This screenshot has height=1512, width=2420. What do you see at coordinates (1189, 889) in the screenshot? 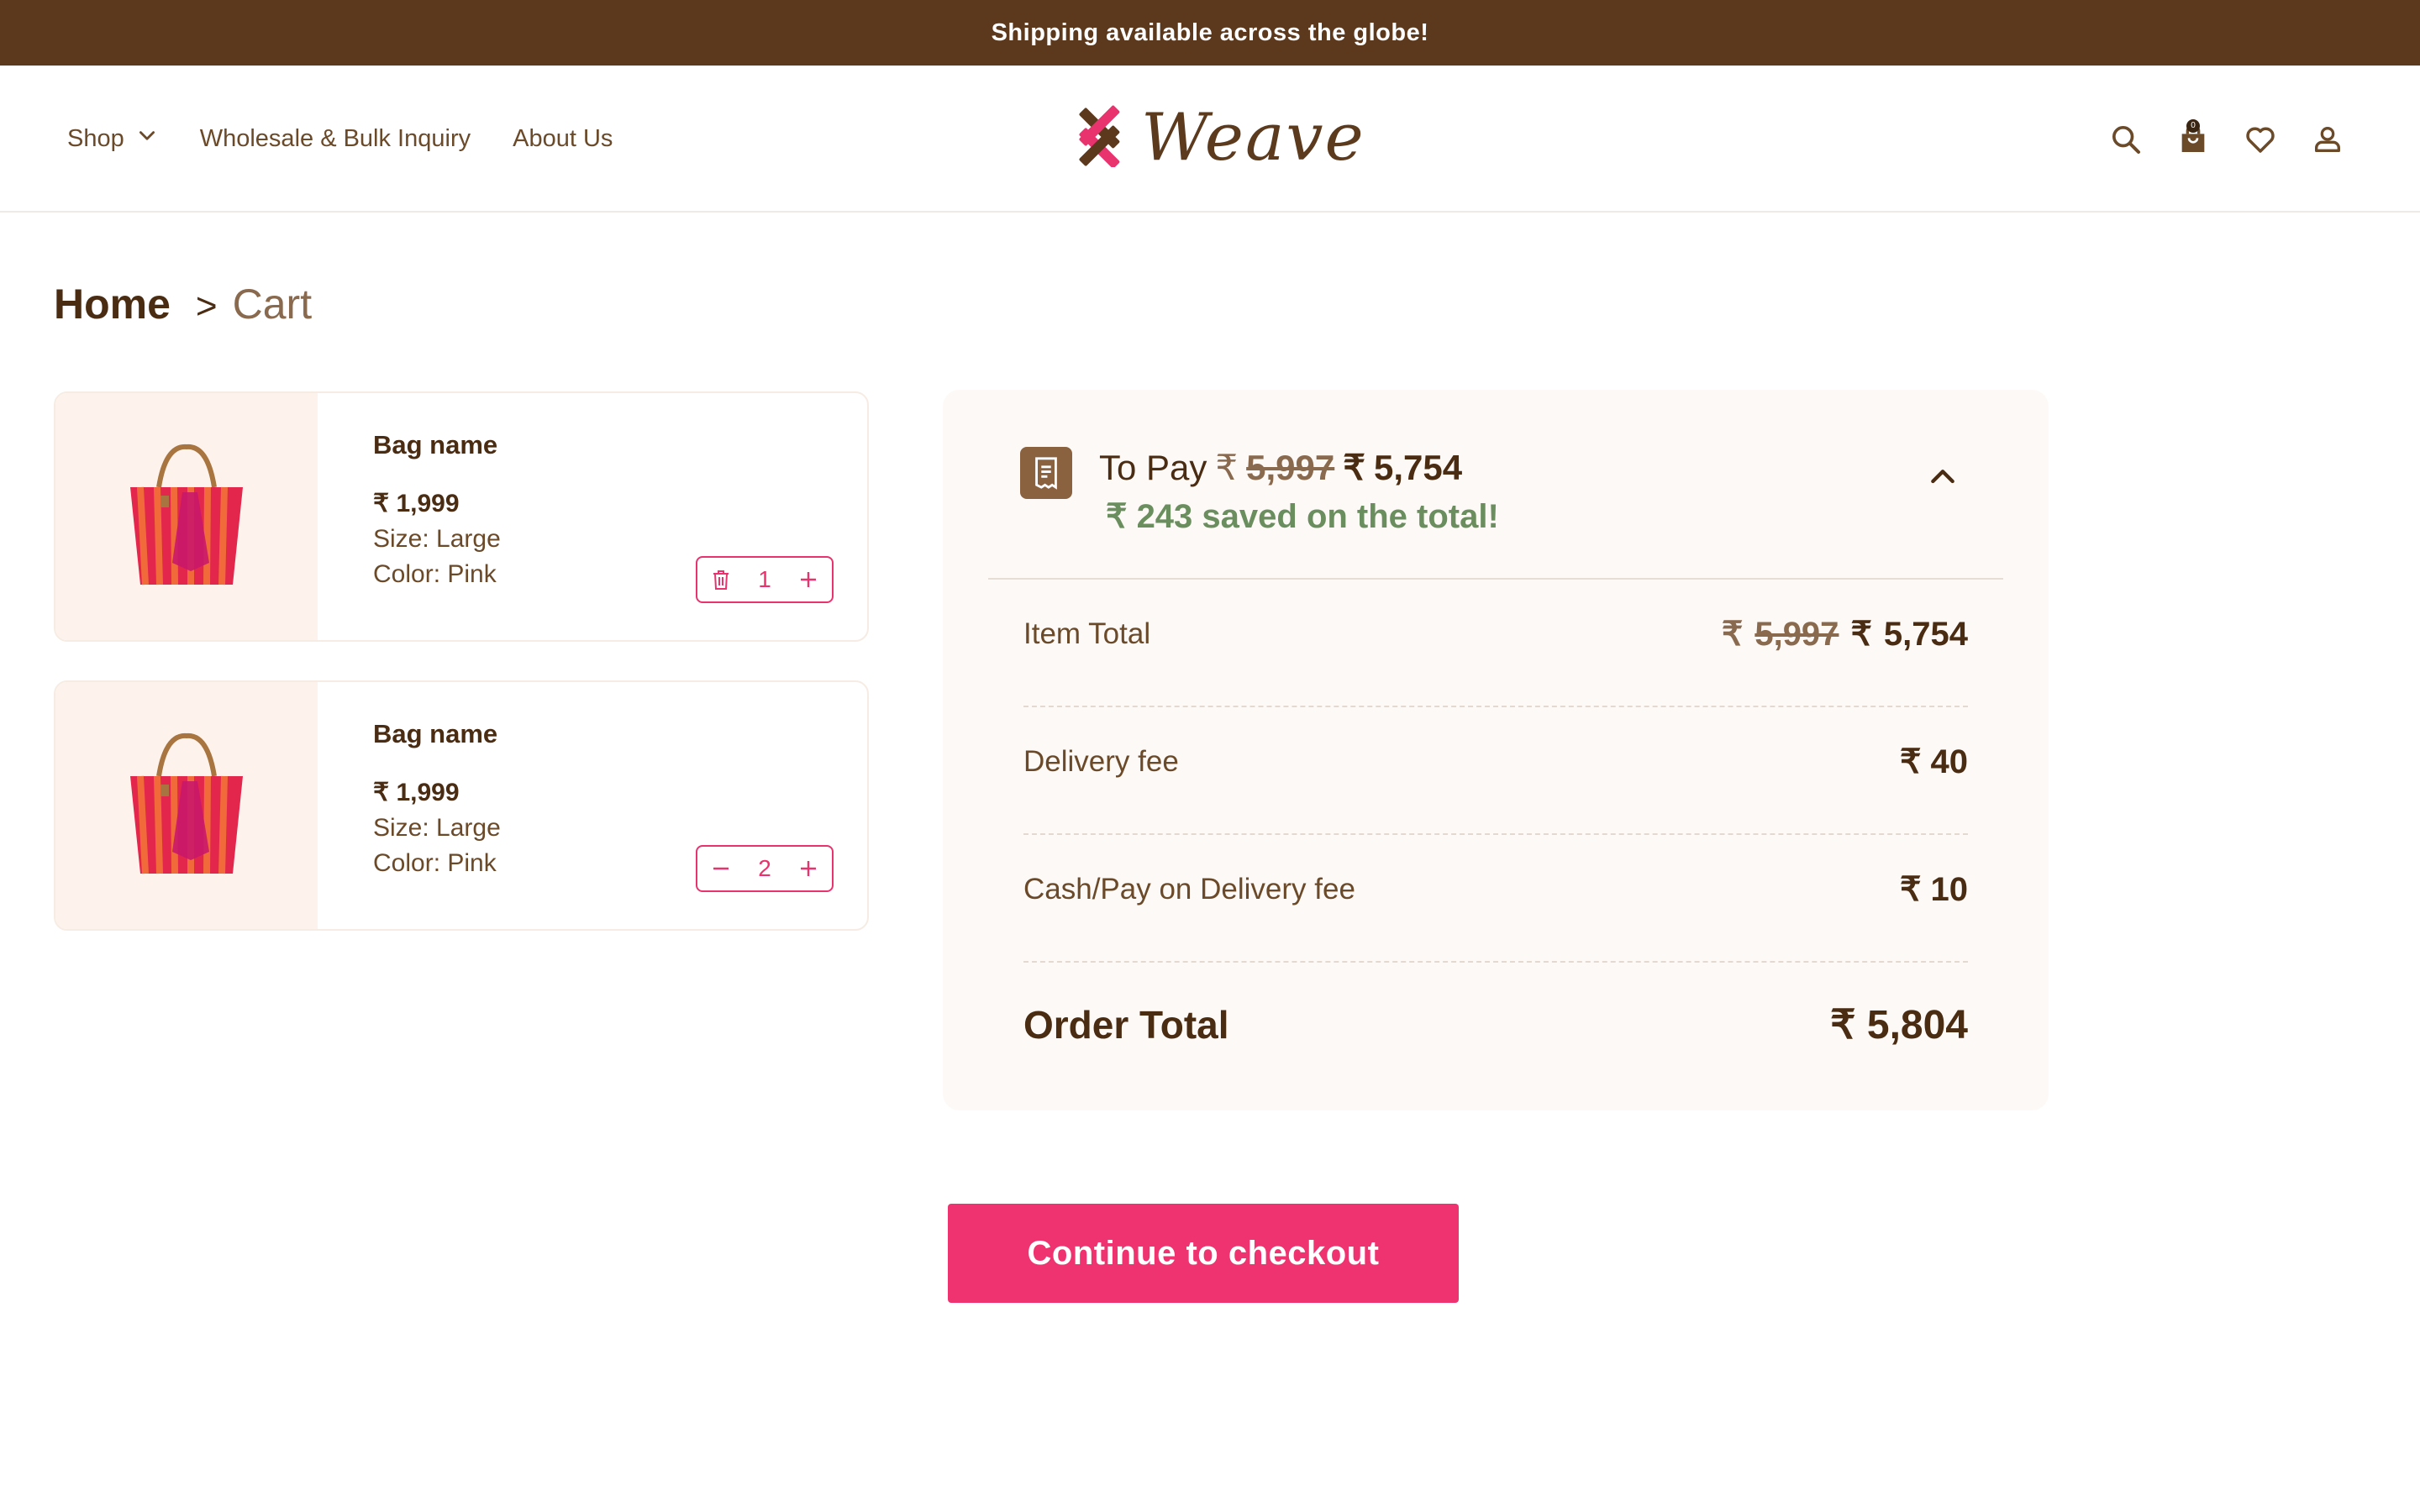
I see `cod-fee-label: Cash/Pay on Delivery fee` at bounding box center [1189, 889].